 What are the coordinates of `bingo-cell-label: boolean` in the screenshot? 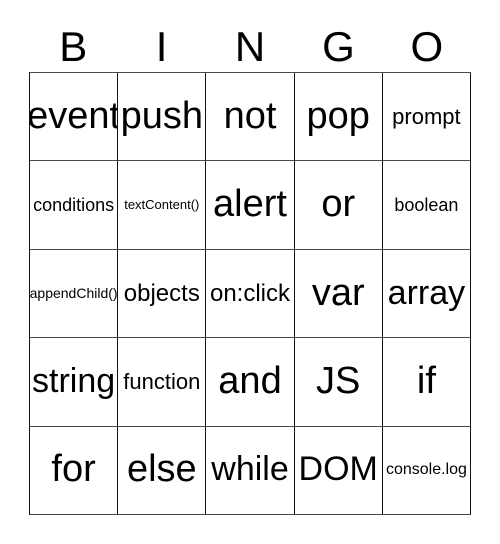 It's located at (426, 204).